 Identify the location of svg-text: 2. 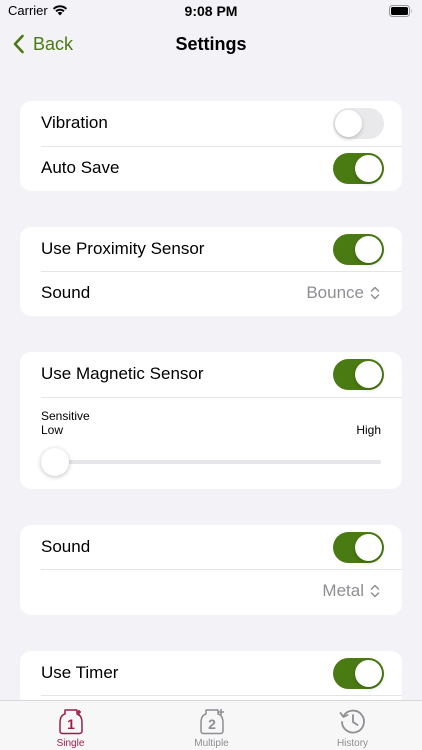
(212, 724).